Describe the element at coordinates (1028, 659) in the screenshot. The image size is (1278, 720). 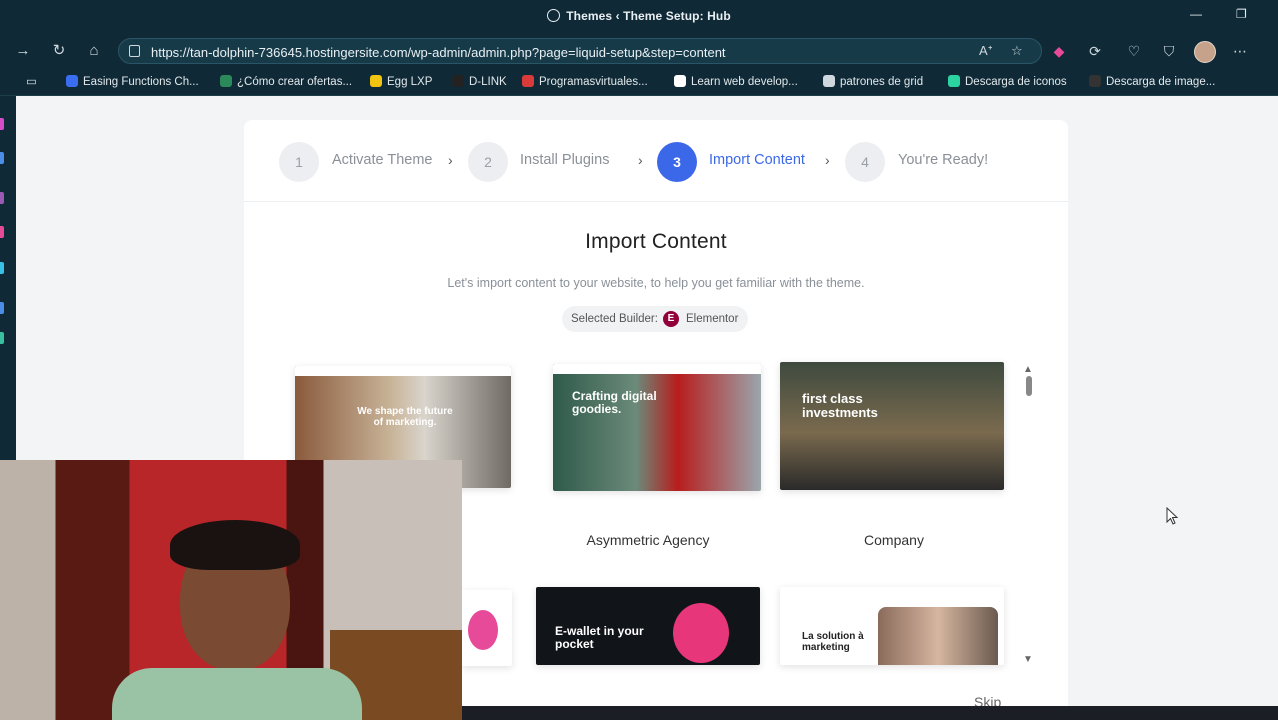
I see `scroll-down-icon: ▼` at that location.